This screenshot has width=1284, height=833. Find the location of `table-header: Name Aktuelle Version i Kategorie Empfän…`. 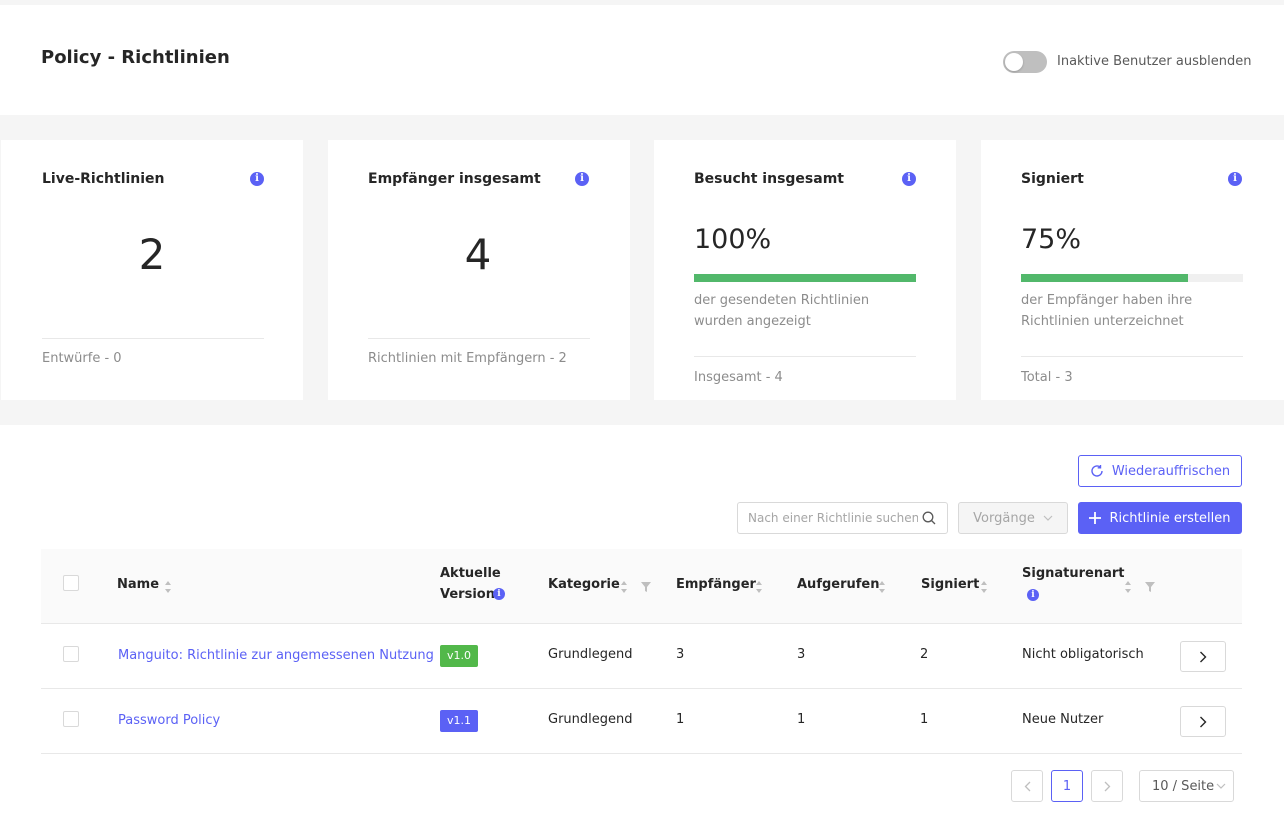

table-header: Name Aktuelle Version i Kategorie Empfän… is located at coordinates (641, 586).